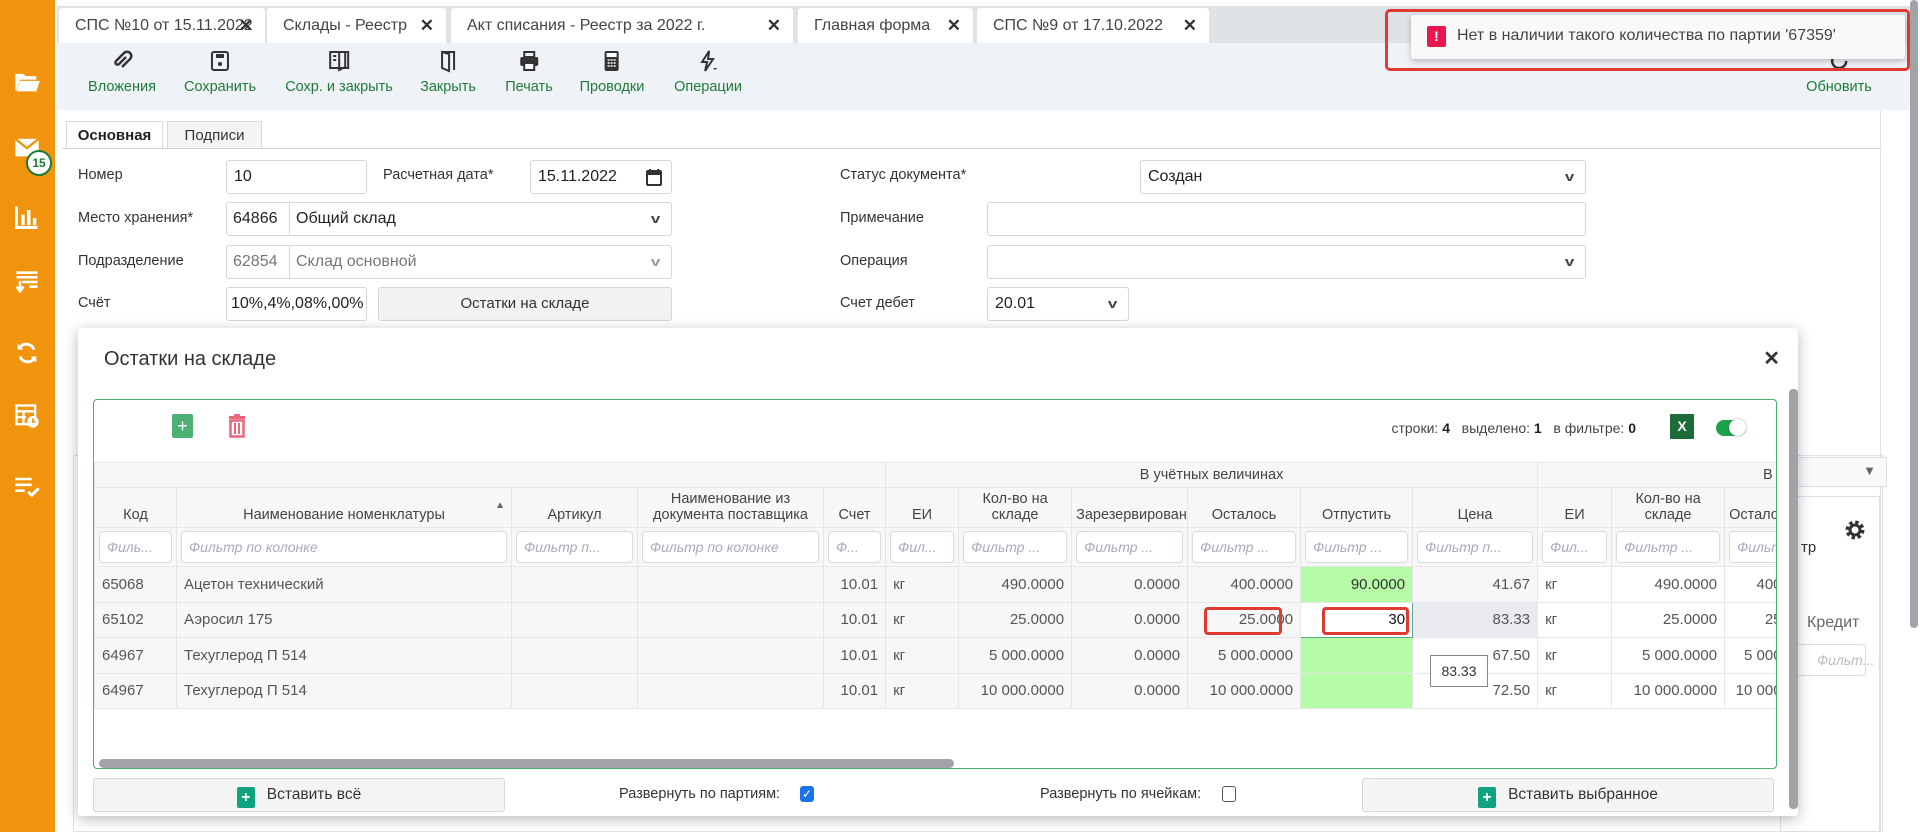 Image resolution: width=1920 pixels, height=832 pixels. What do you see at coordinates (296, 304) in the screenshot?
I see `account-field: 10%,4%,08%,00%` at bounding box center [296, 304].